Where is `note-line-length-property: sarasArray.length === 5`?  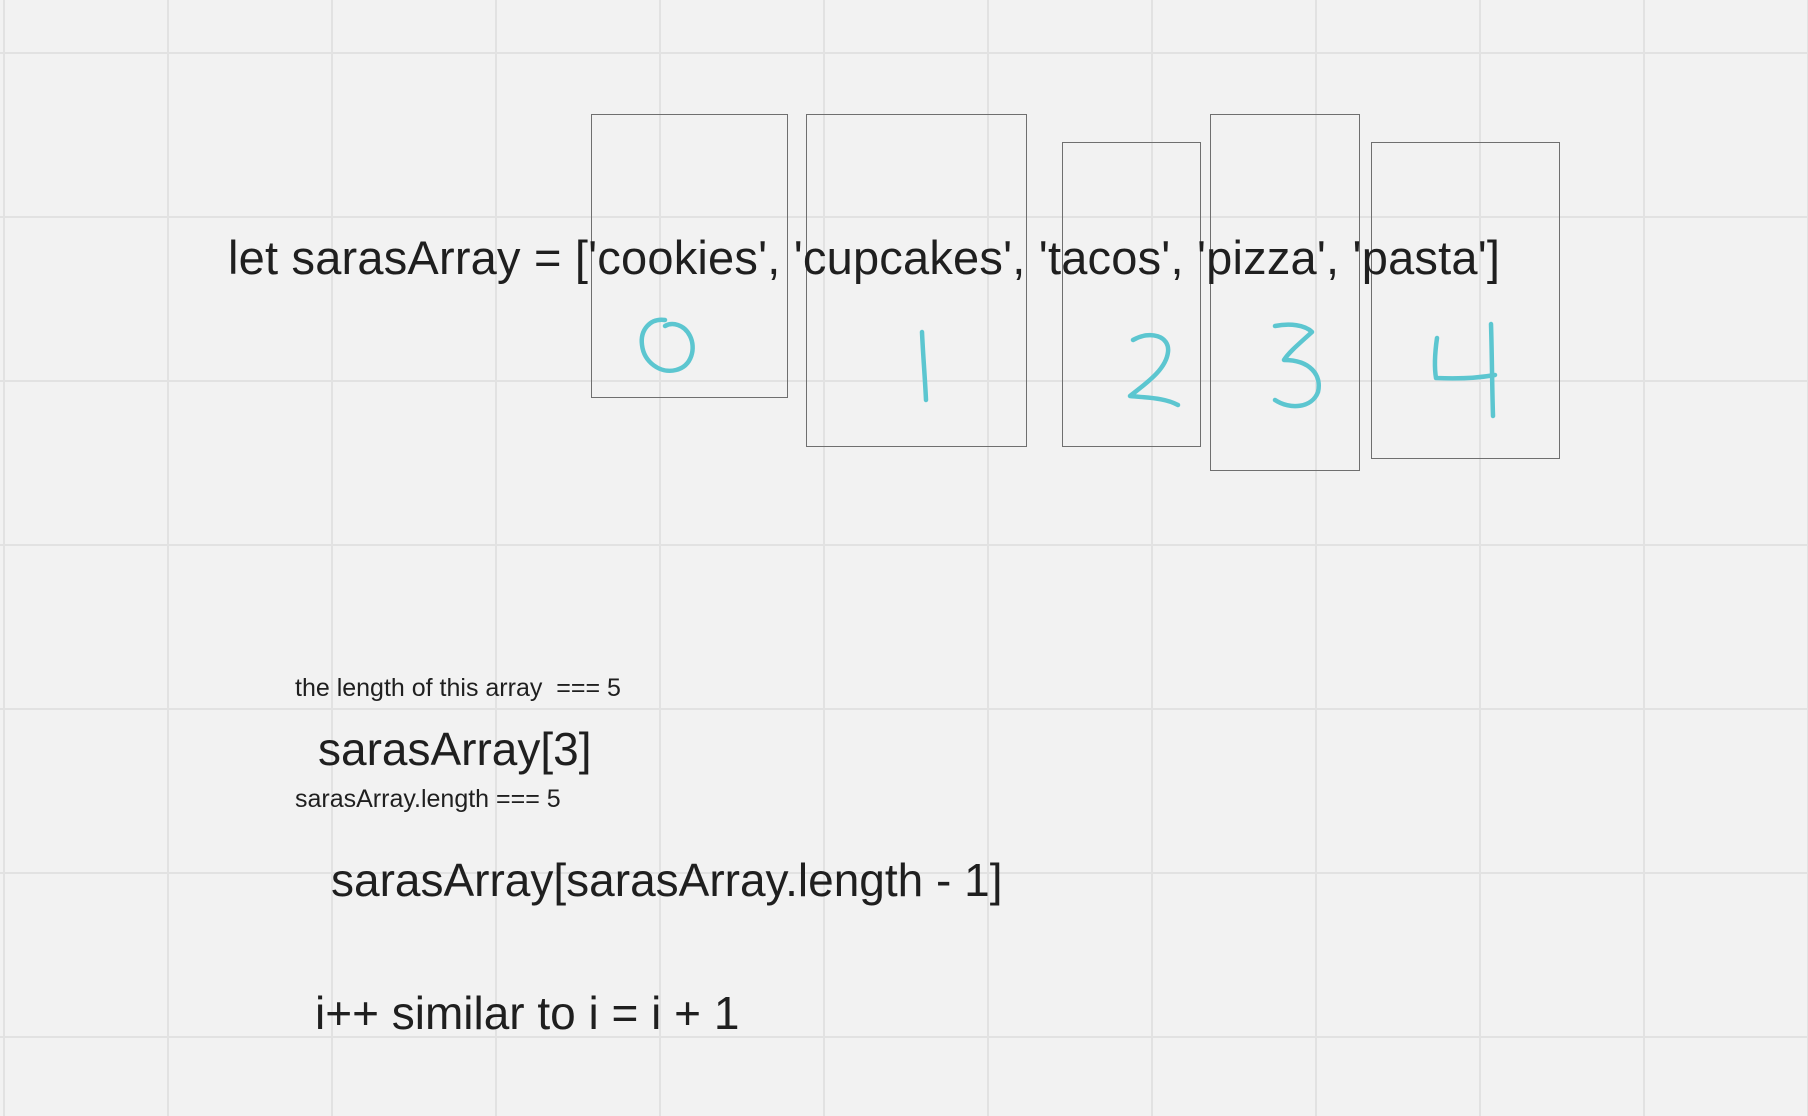 note-line-length-property: sarasArray.length === 5 is located at coordinates (428, 799).